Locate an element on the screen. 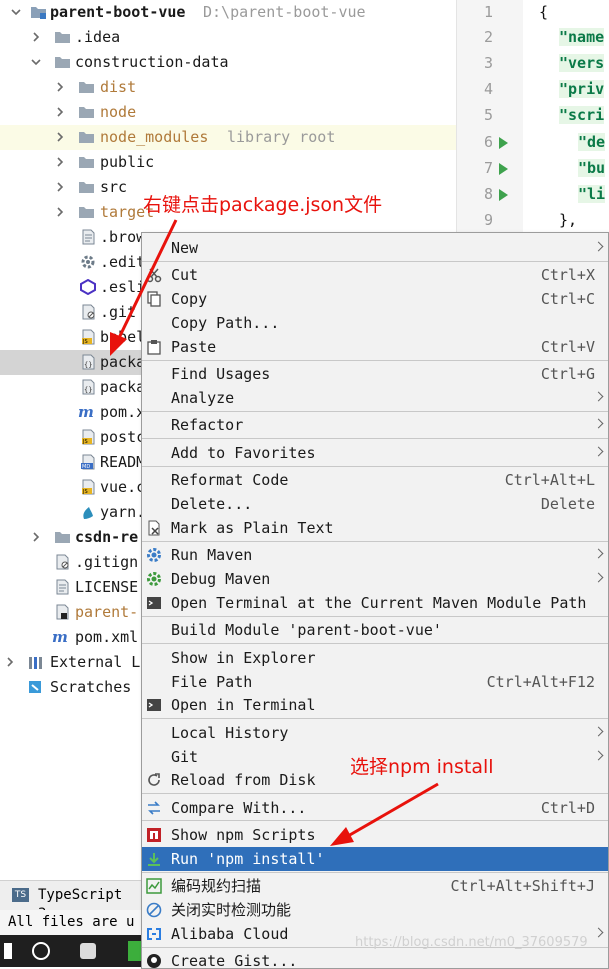 This screenshot has width=609, height=969. line-number: 6 is located at coordinates (488, 142).